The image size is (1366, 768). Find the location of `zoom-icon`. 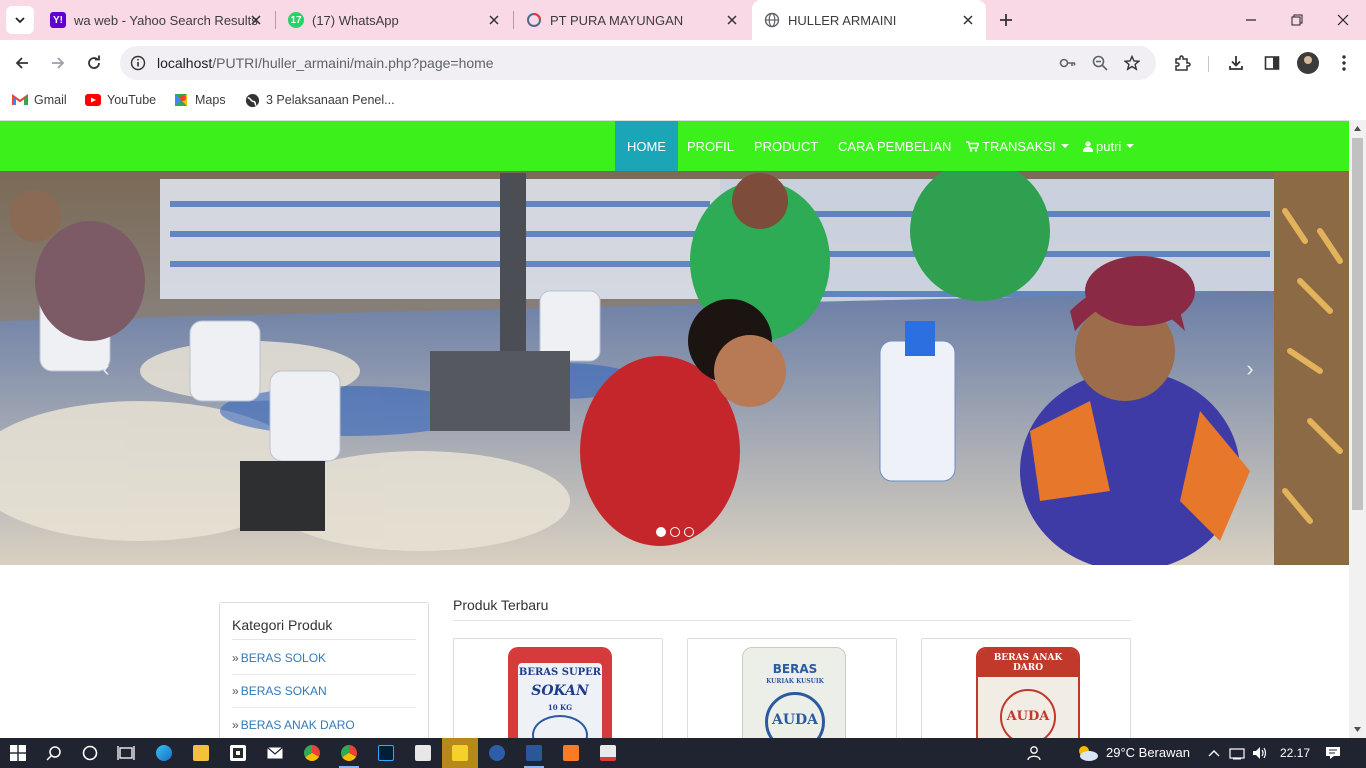

zoom-icon is located at coordinates (1100, 63).